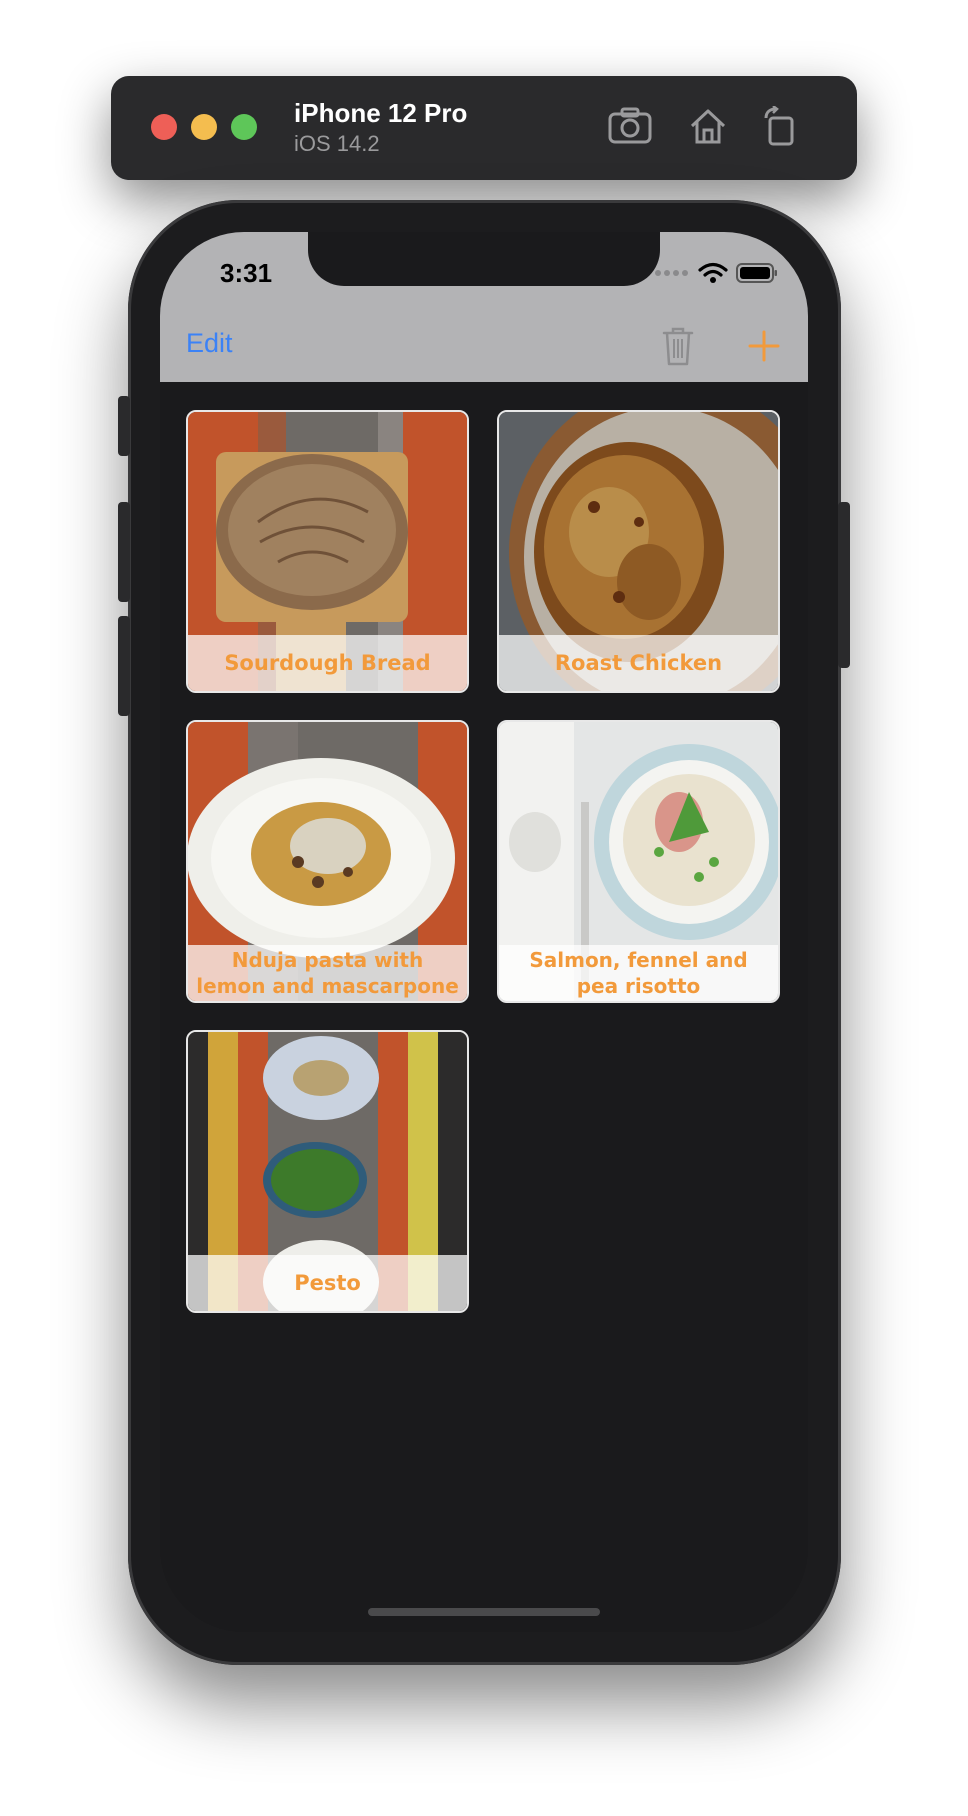 The height and width of the screenshot is (1816, 968). Describe the element at coordinates (337, 143) in the screenshot. I see `os-version: iOS 14.2` at that location.